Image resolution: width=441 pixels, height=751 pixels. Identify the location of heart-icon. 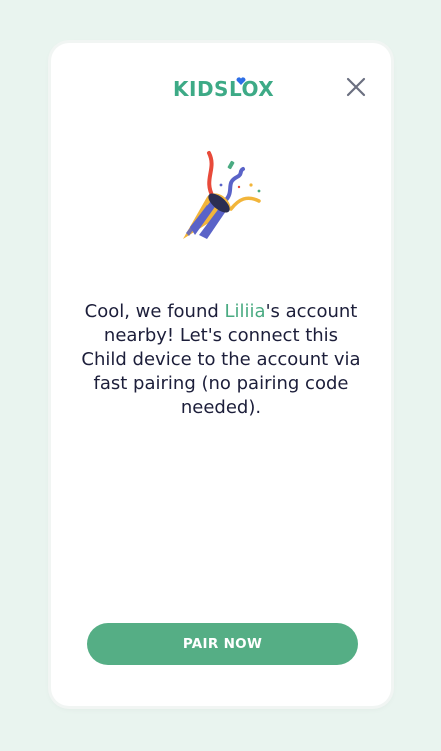
(241, 81).